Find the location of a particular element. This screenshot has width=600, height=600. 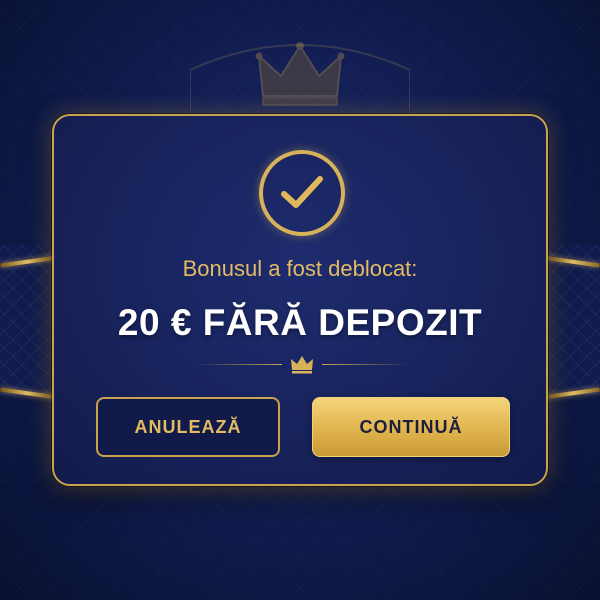

right-side-panel is located at coordinates (570, 320).